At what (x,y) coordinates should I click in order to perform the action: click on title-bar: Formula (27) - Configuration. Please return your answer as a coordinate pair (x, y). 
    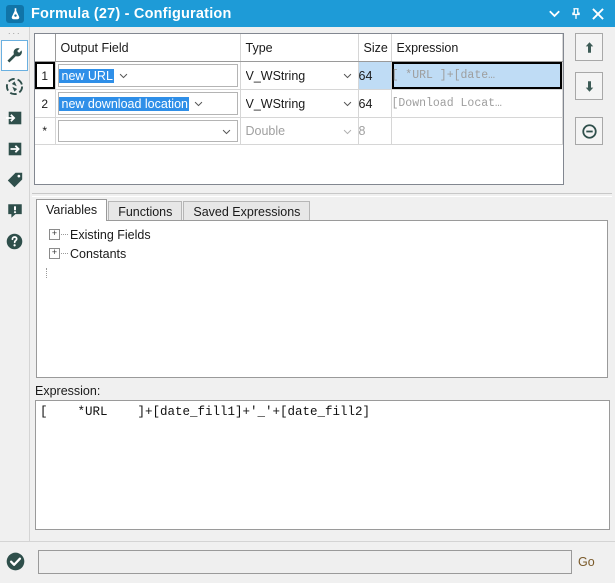
    Looking at the image, I should click on (307, 13).